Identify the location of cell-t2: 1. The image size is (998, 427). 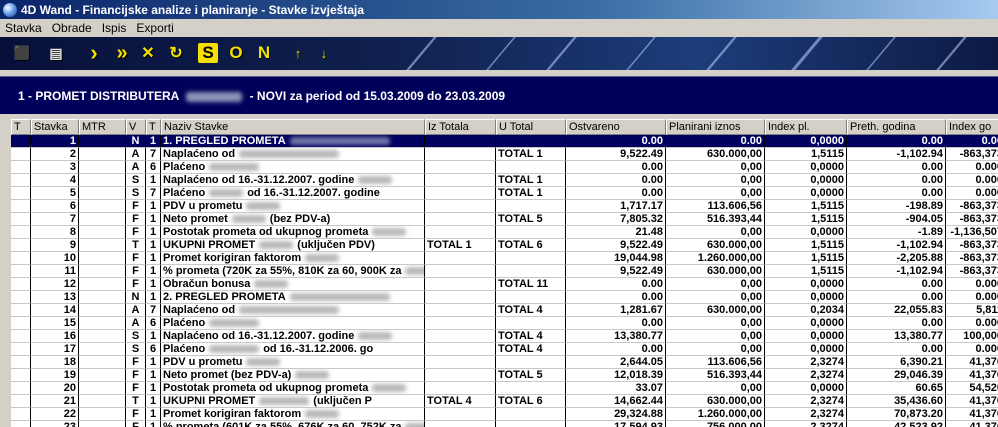
(153, 401).